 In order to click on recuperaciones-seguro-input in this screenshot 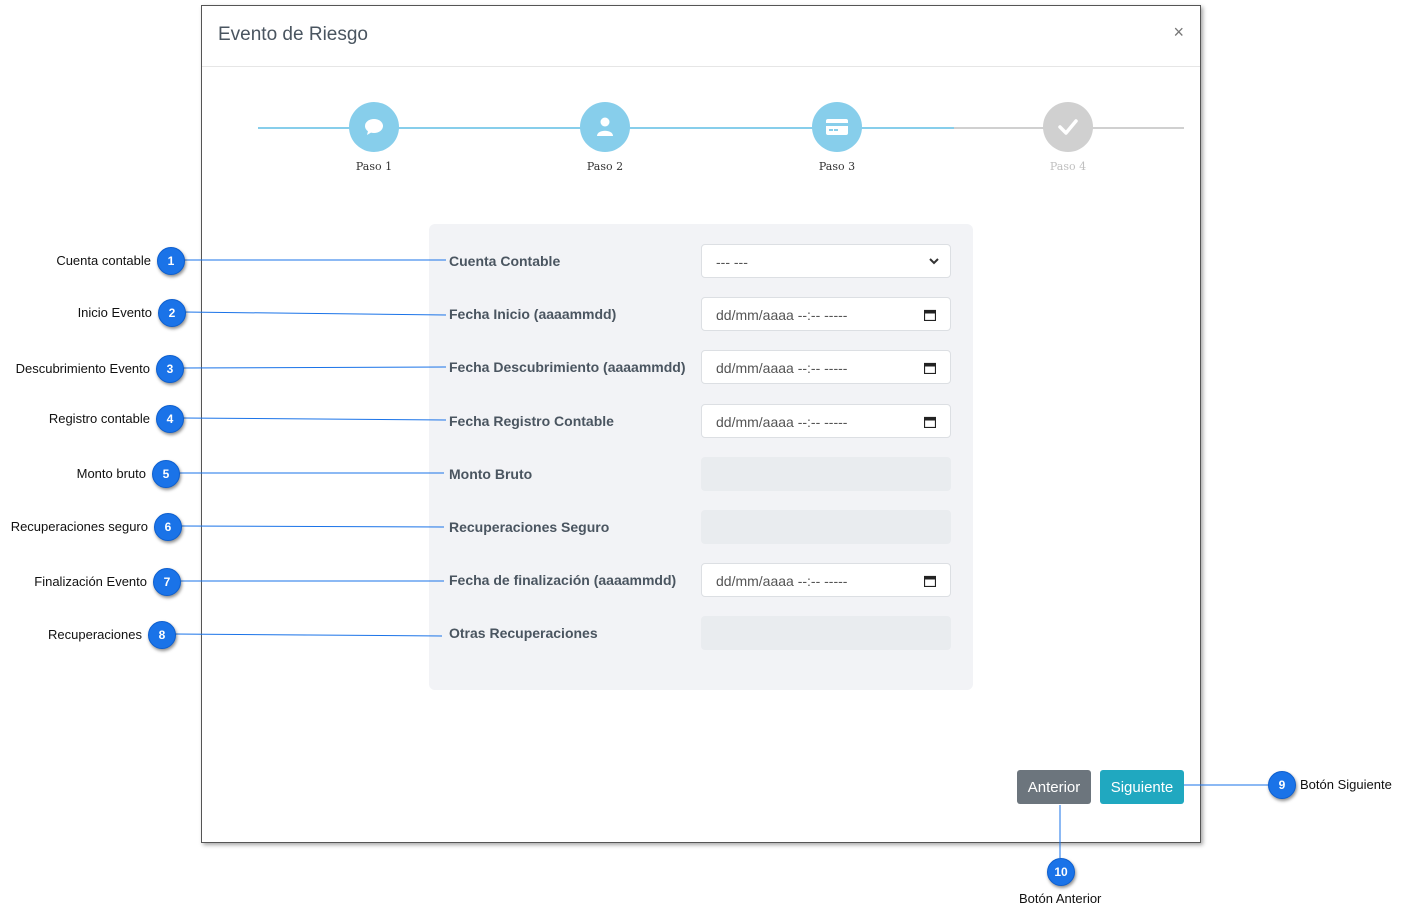, I will do `click(826, 527)`.